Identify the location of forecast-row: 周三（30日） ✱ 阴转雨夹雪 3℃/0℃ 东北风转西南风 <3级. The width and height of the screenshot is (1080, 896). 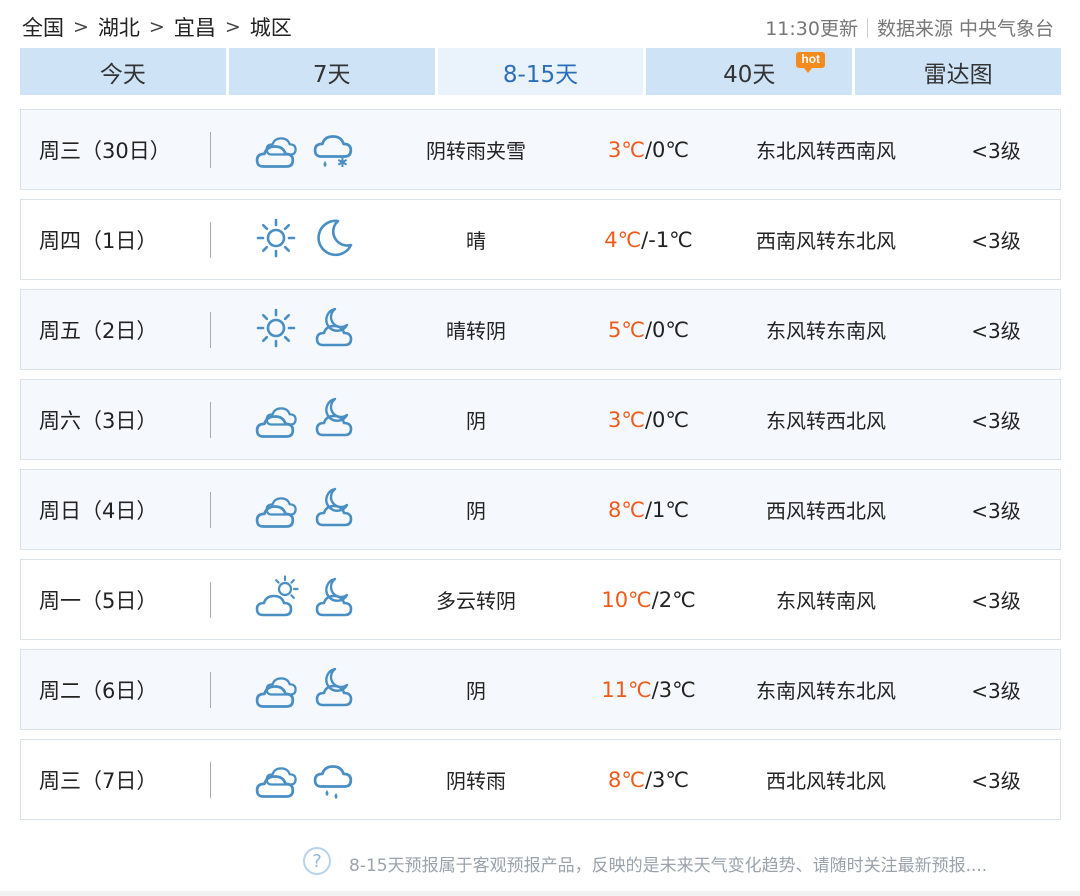
(540, 149).